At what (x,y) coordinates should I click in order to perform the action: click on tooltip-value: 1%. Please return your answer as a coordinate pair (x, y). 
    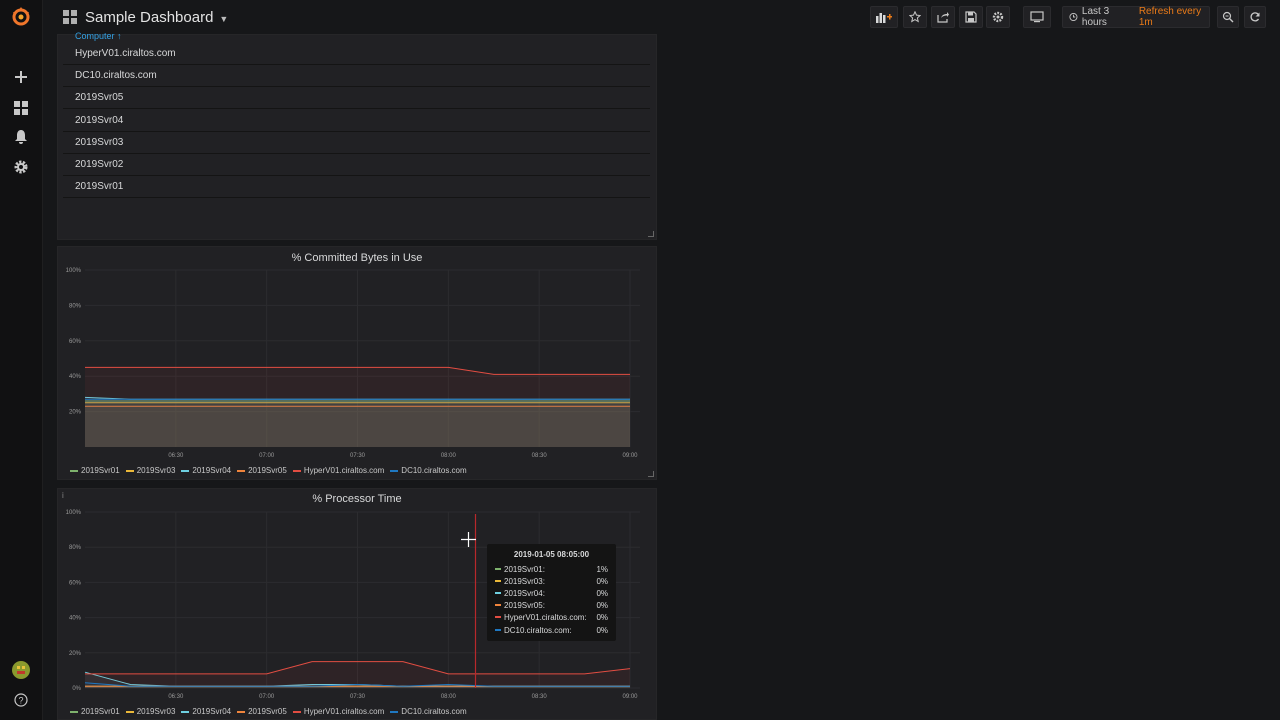
    Looking at the image, I should click on (602, 569).